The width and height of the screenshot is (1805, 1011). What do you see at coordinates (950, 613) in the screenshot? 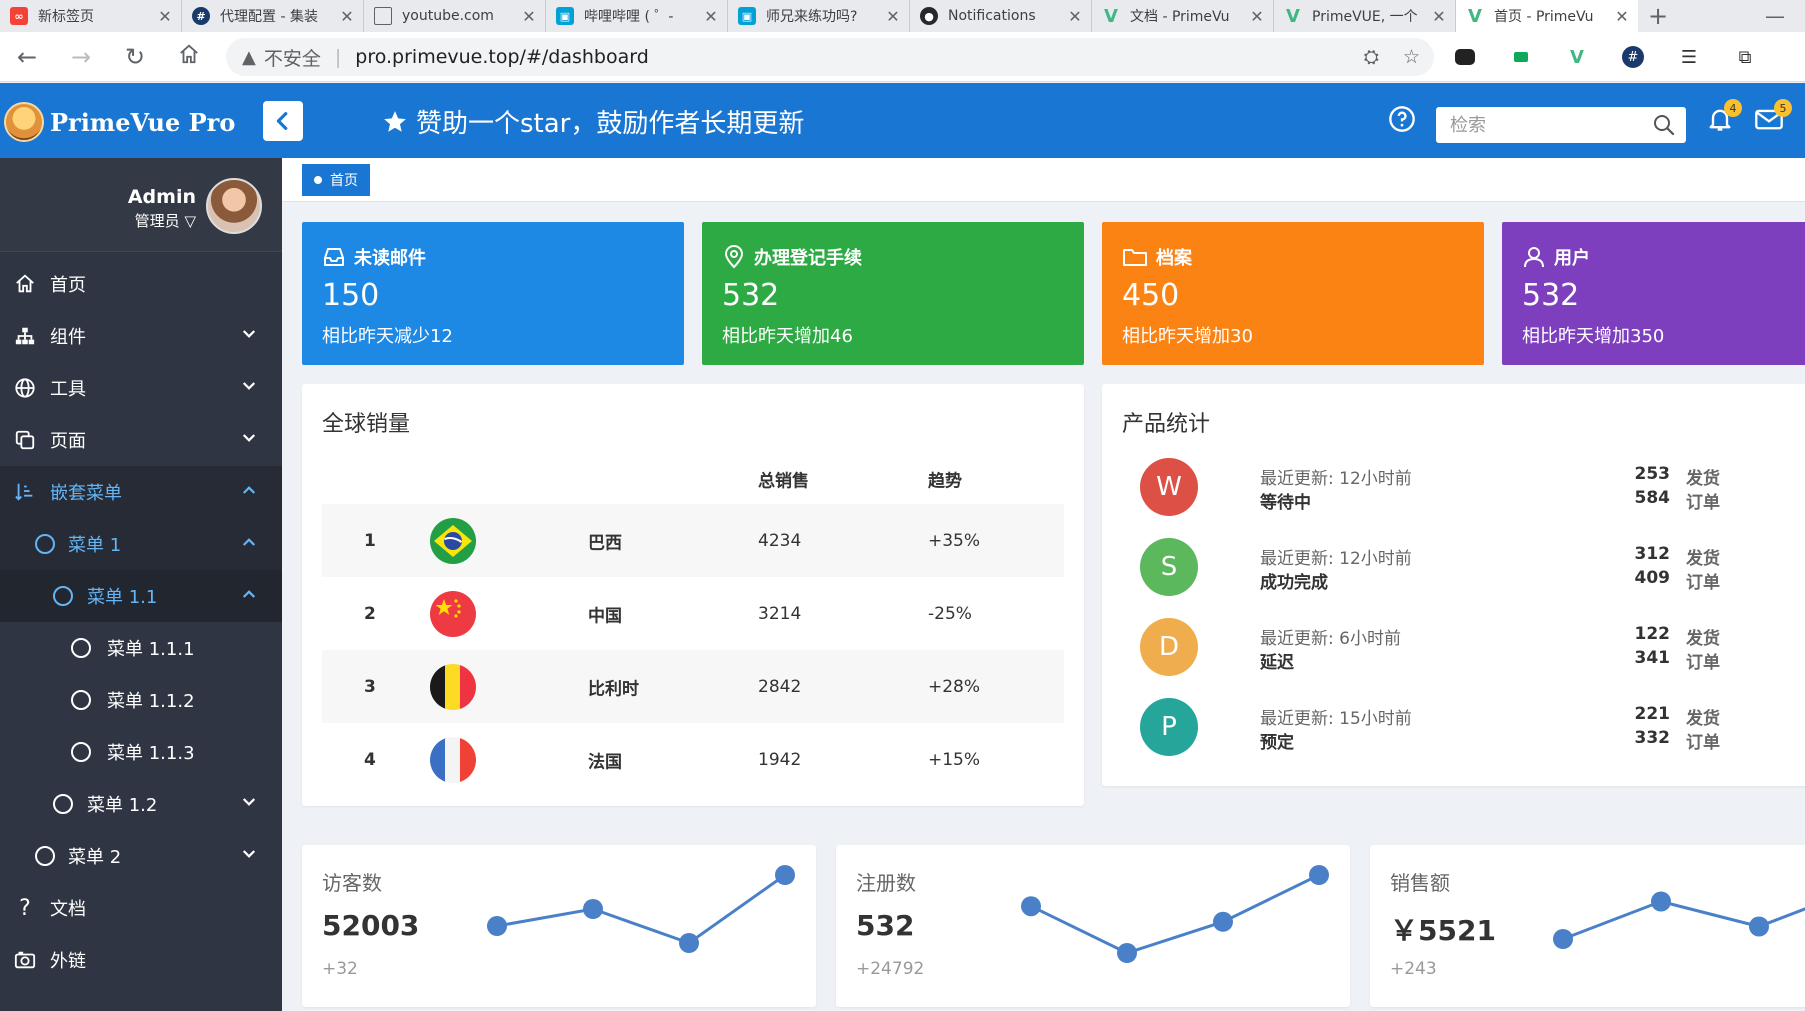
I see `trend: -25%` at bounding box center [950, 613].